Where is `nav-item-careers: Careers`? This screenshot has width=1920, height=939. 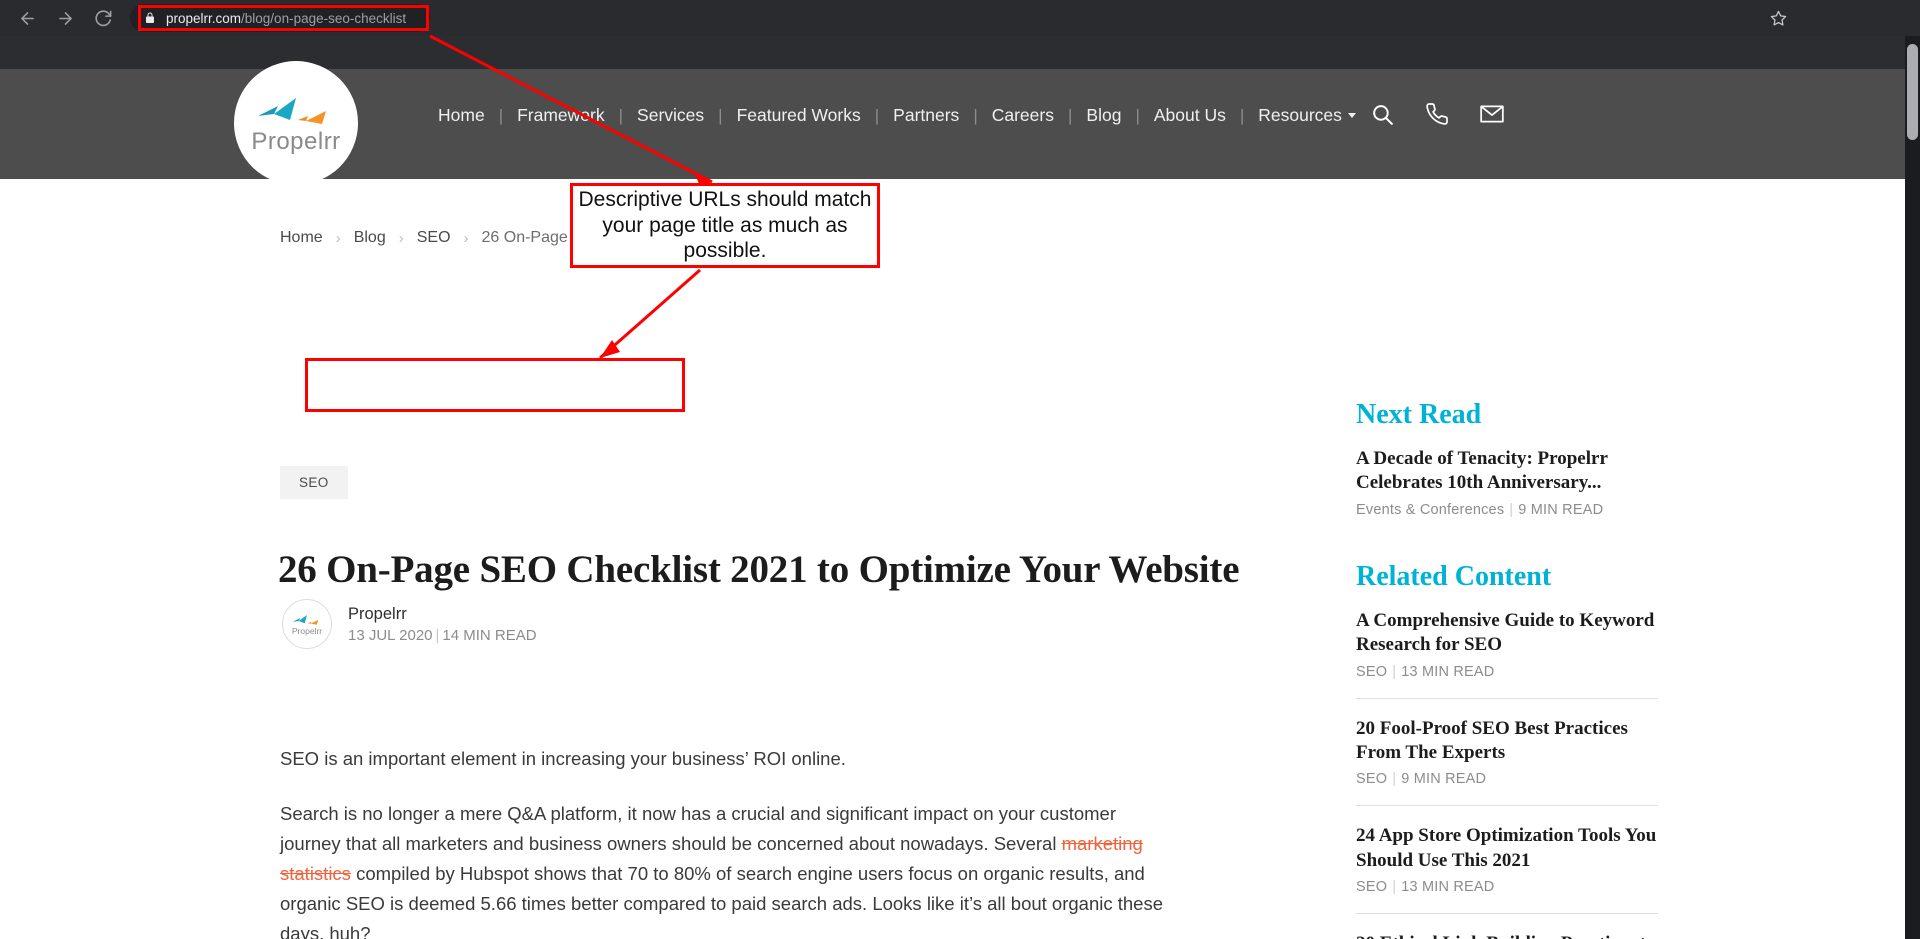 nav-item-careers: Careers is located at coordinates (1023, 115).